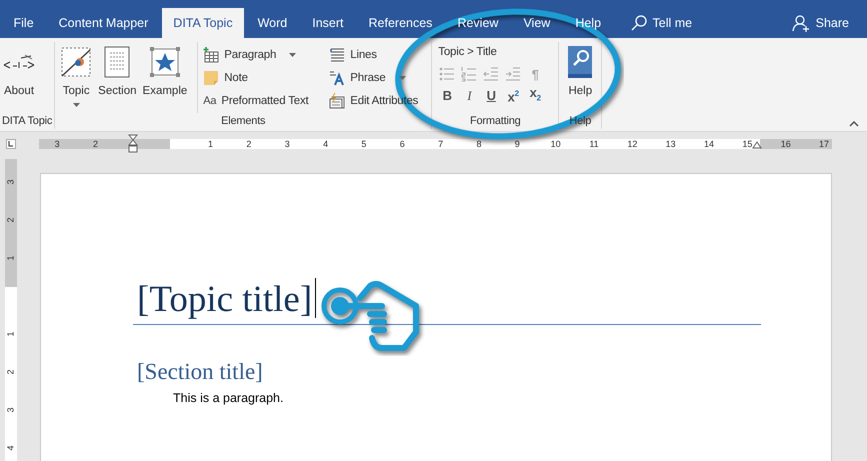 The width and height of the screenshot is (867, 461). What do you see at coordinates (400, 23) in the screenshot?
I see `ribbon-tab: References` at bounding box center [400, 23].